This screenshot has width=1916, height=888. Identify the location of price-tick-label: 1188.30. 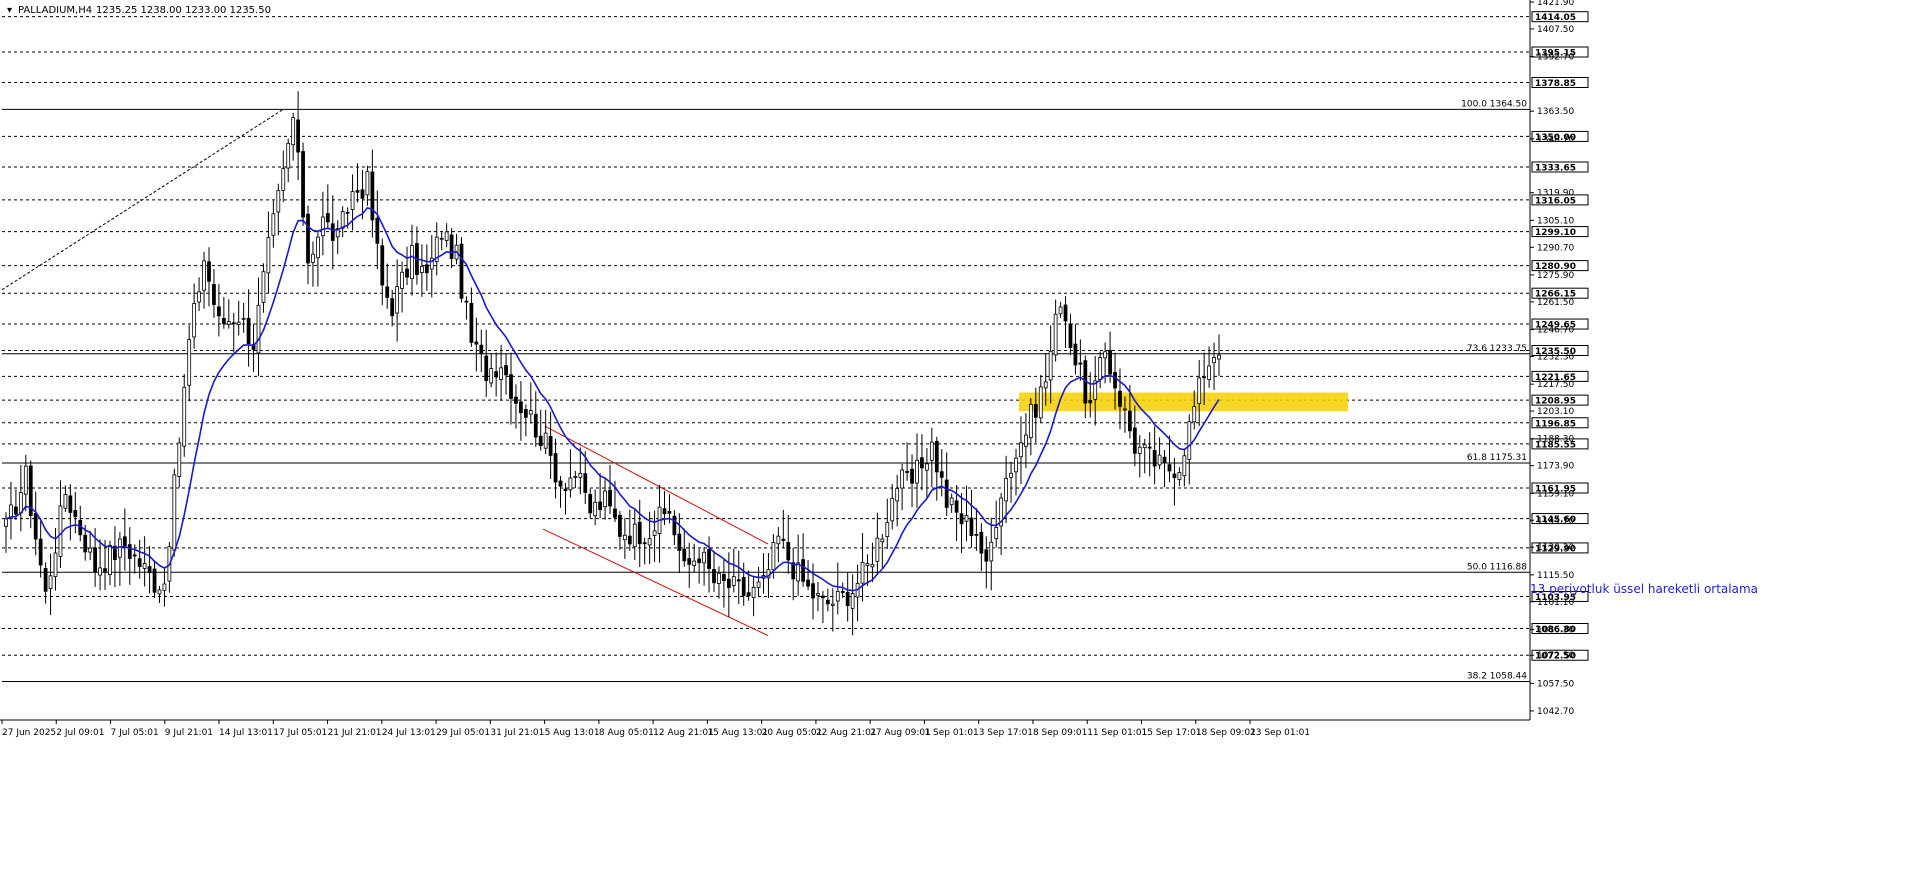
(1555, 440).